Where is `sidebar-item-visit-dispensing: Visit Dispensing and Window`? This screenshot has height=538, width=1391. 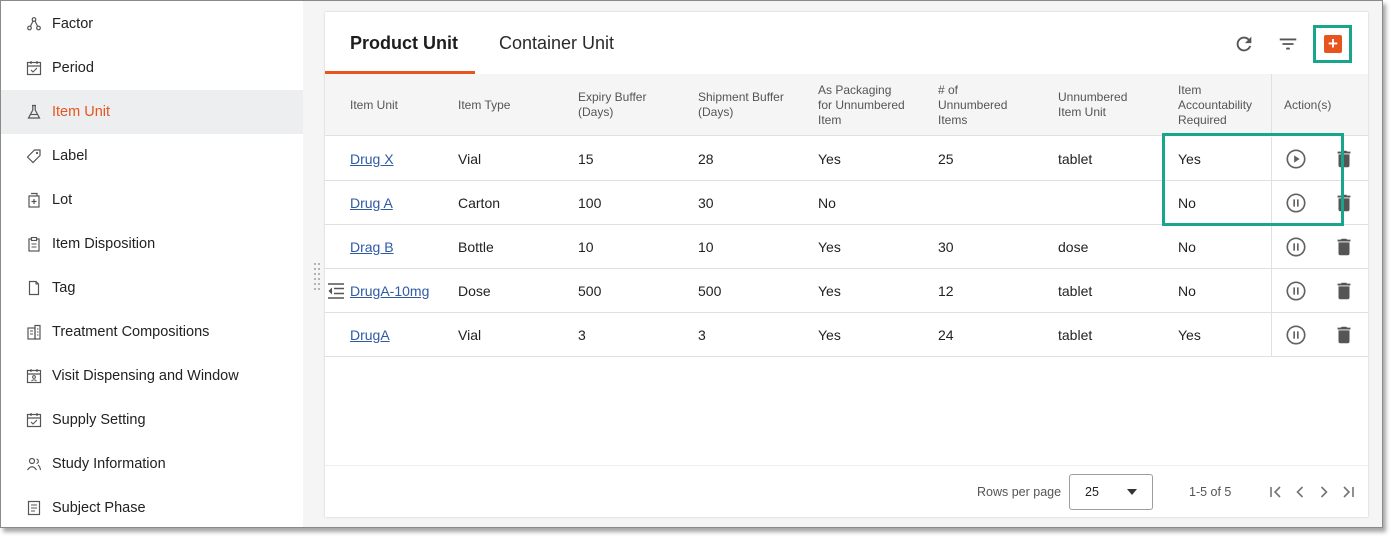
sidebar-item-visit-dispensing: Visit Dispensing and Window is located at coordinates (152, 376).